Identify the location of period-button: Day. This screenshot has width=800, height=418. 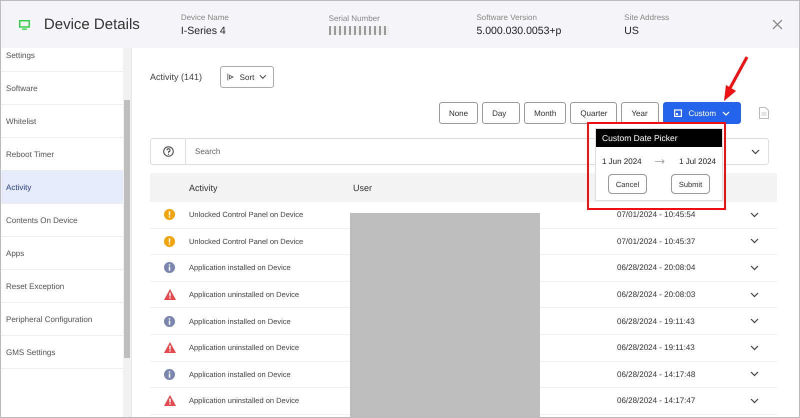
(501, 113).